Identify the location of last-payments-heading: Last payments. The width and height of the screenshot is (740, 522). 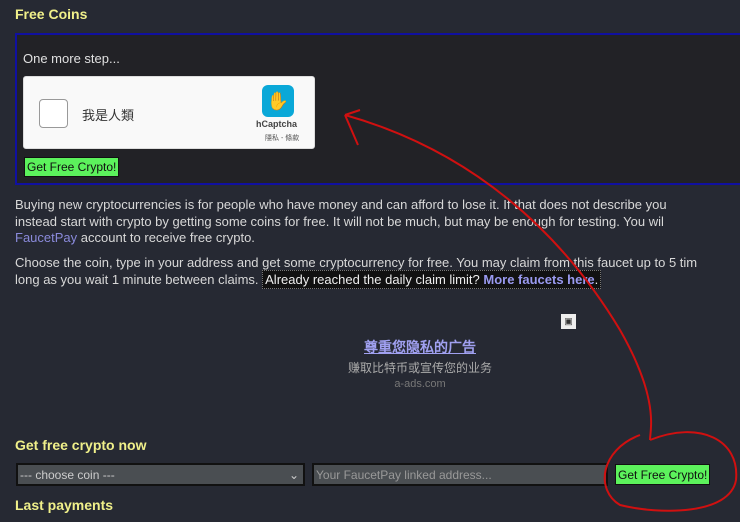
(64, 505).